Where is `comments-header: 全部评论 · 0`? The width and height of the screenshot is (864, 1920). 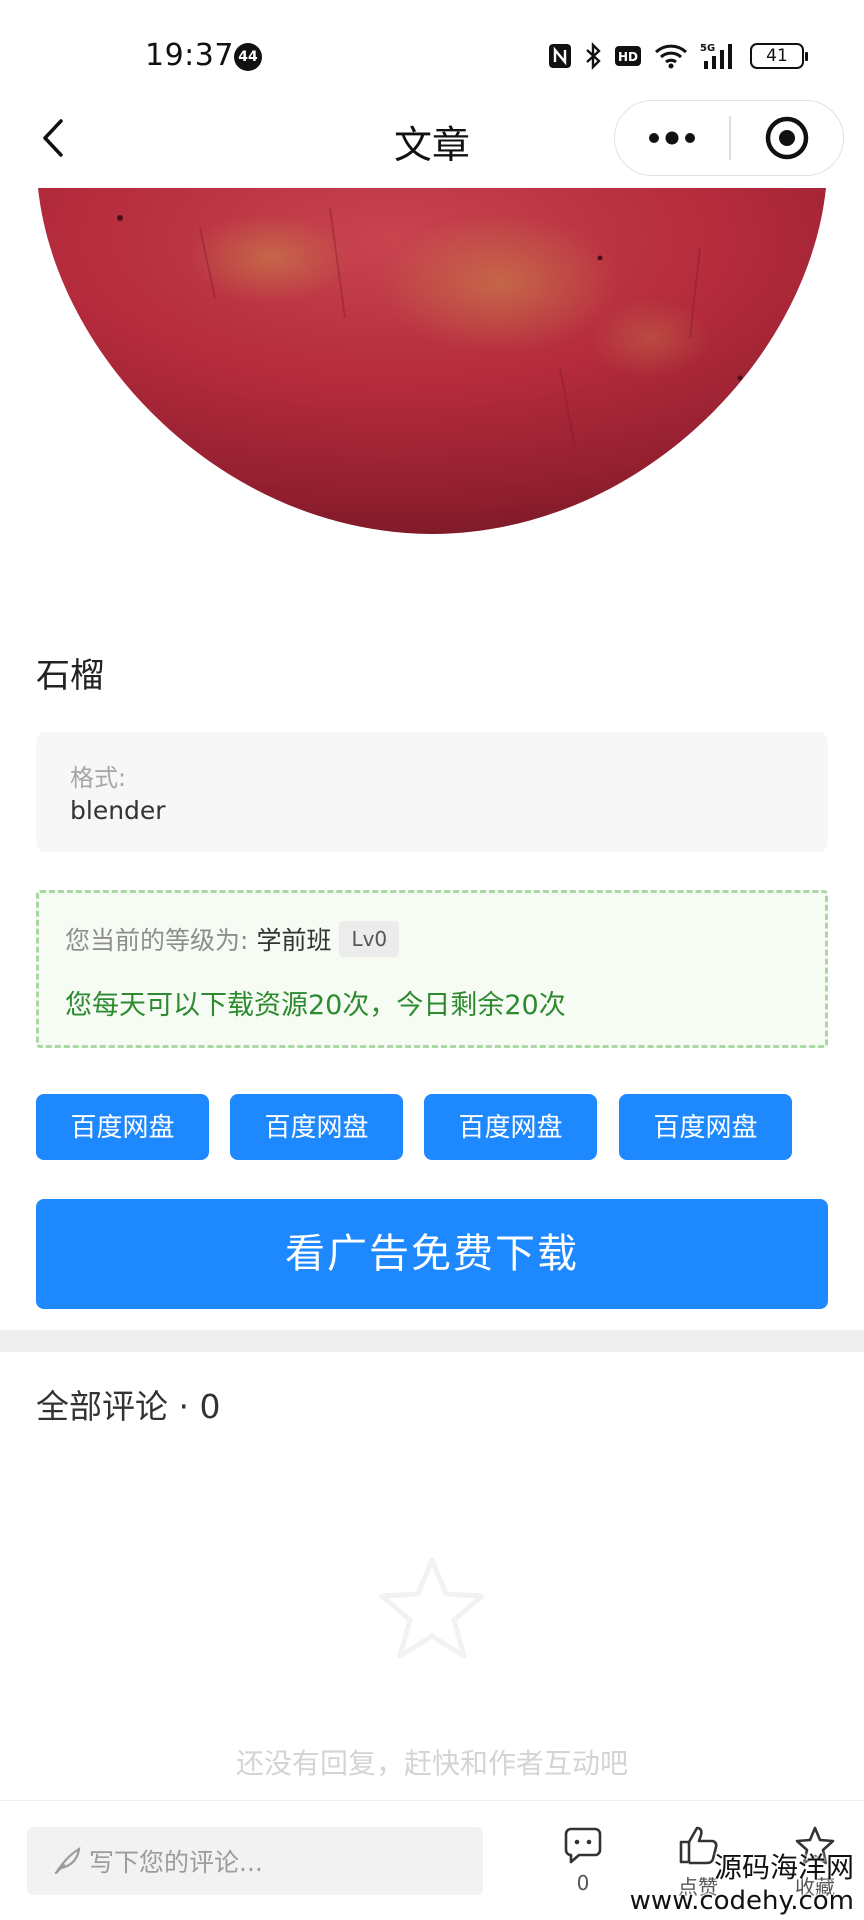 comments-header: 全部评论 · 0 is located at coordinates (128, 1406).